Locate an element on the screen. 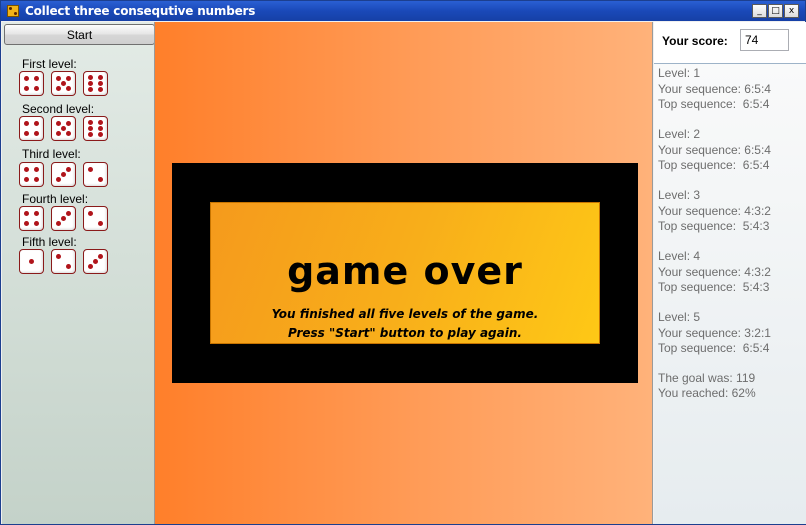  goal-text: The goal was: 119 is located at coordinates (707, 378).